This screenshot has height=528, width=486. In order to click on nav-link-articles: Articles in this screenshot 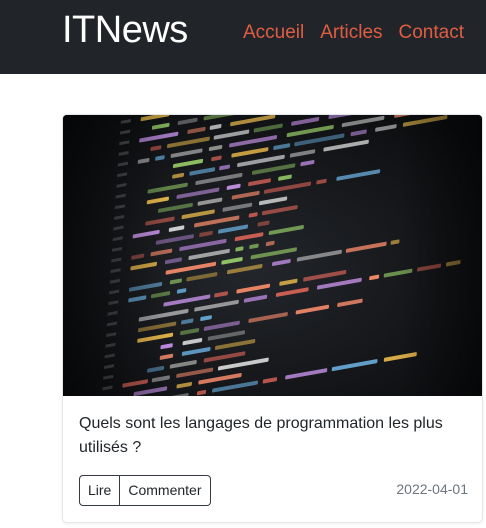, I will do `click(351, 33)`.